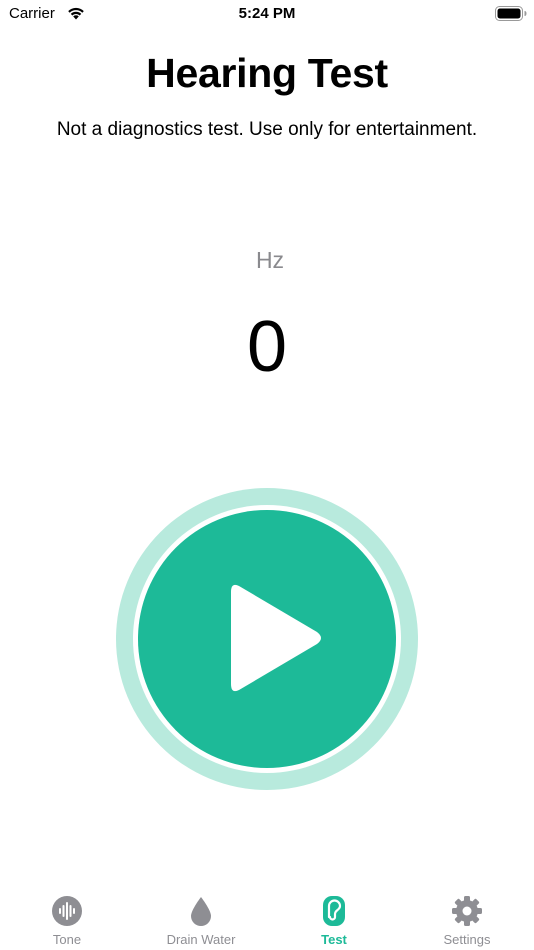 This screenshot has height=950, width=534. I want to click on battery-icon, so click(511, 13).